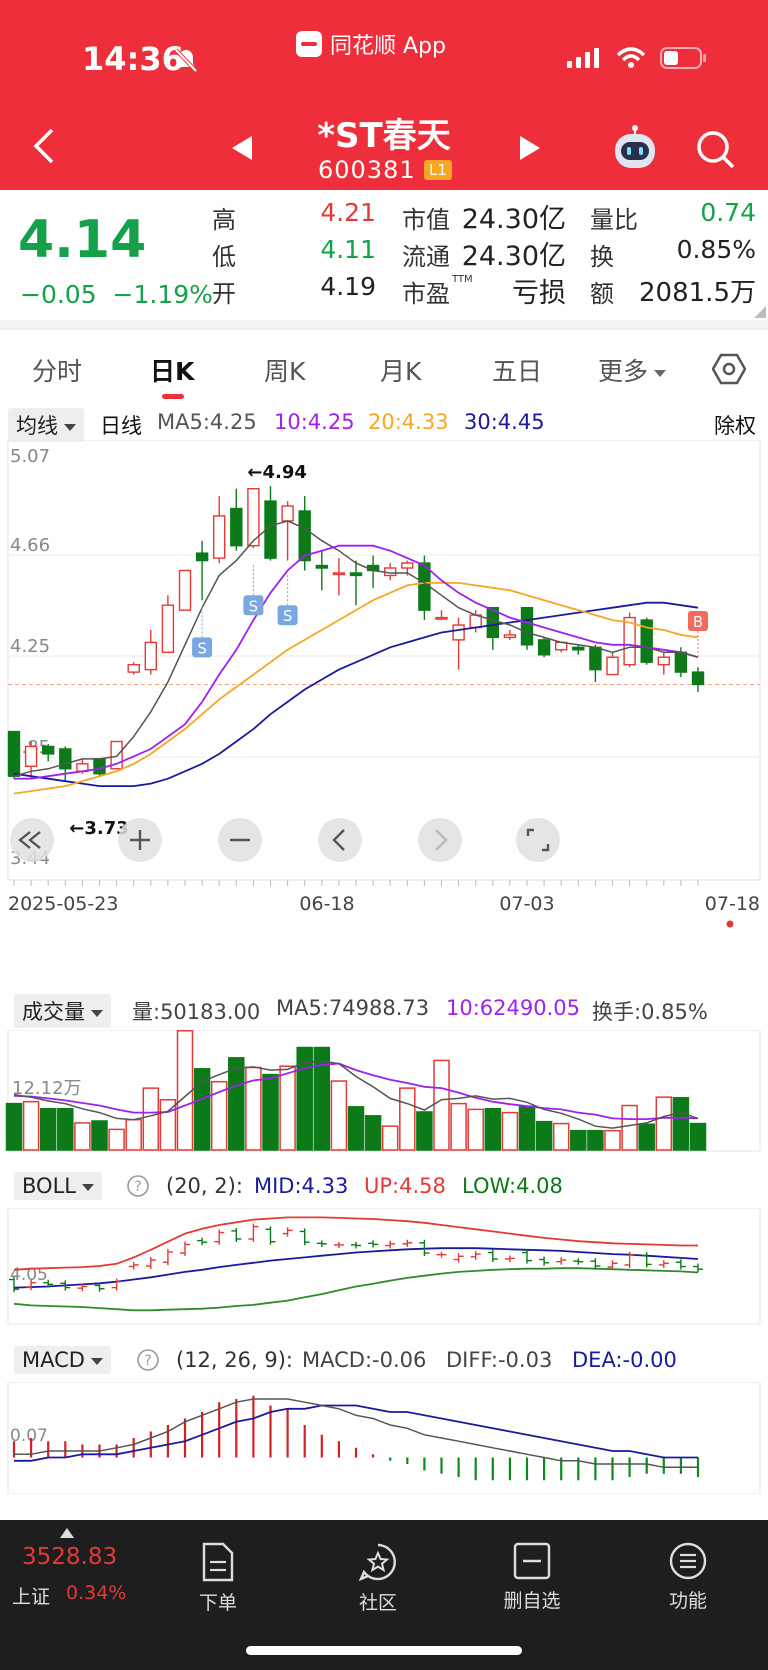 Image resolution: width=768 pixels, height=1670 pixels. What do you see at coordinates (513, 256) in the screenshot?
I see `float-value: 24.30亿` at bounding box center [513, 256].